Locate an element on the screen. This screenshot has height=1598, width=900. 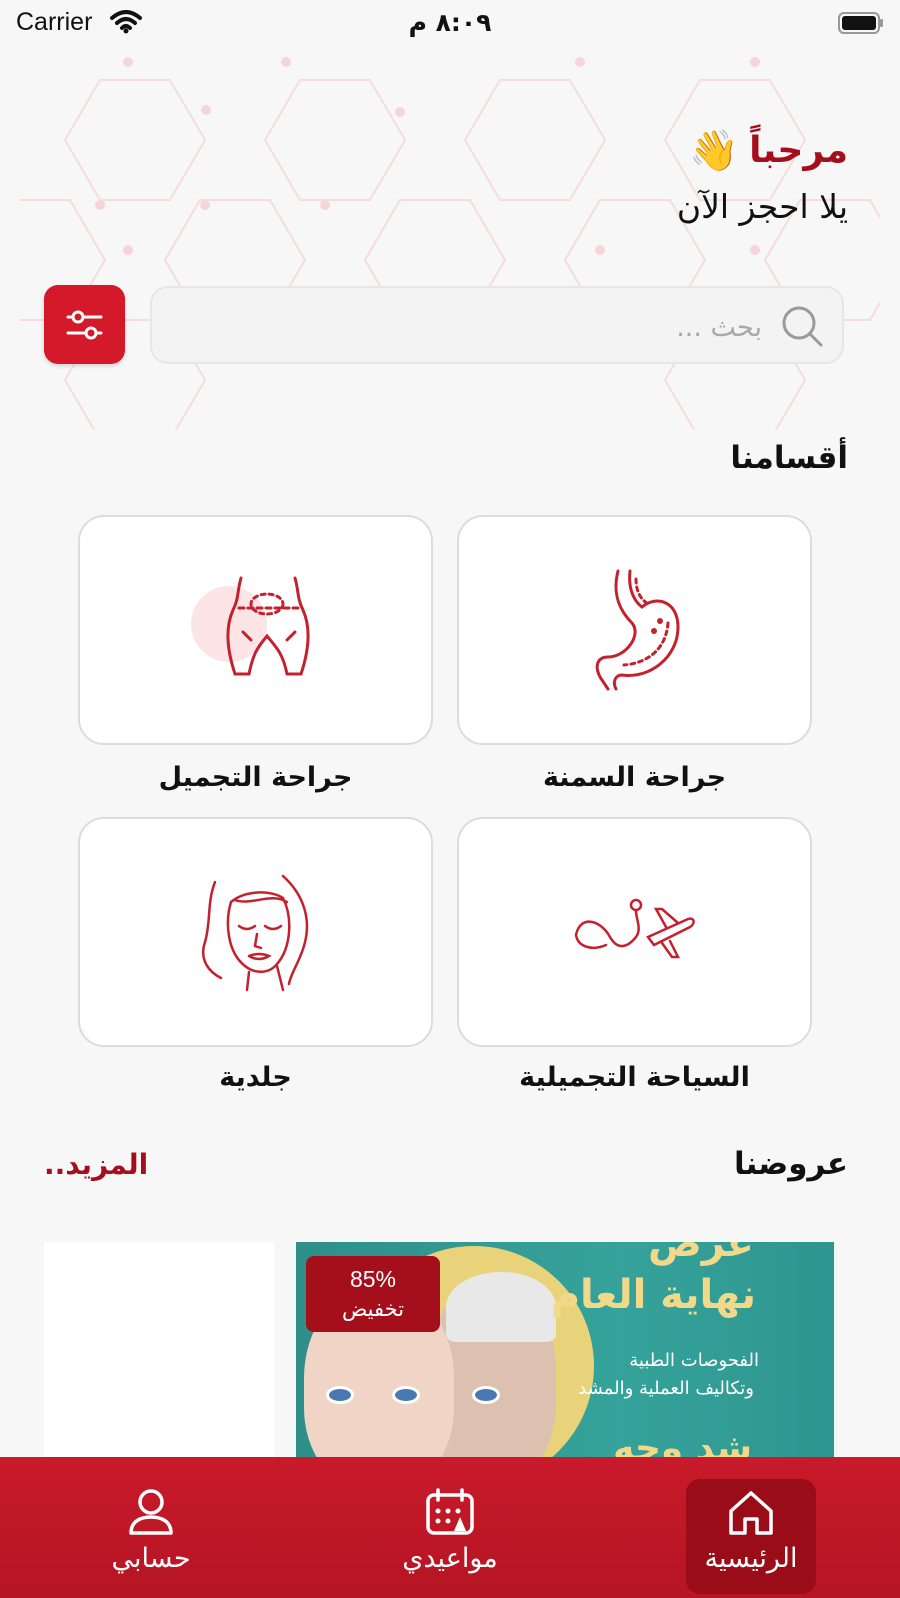
banner-heading-top: عرض is located at coordinates (700, 1254).